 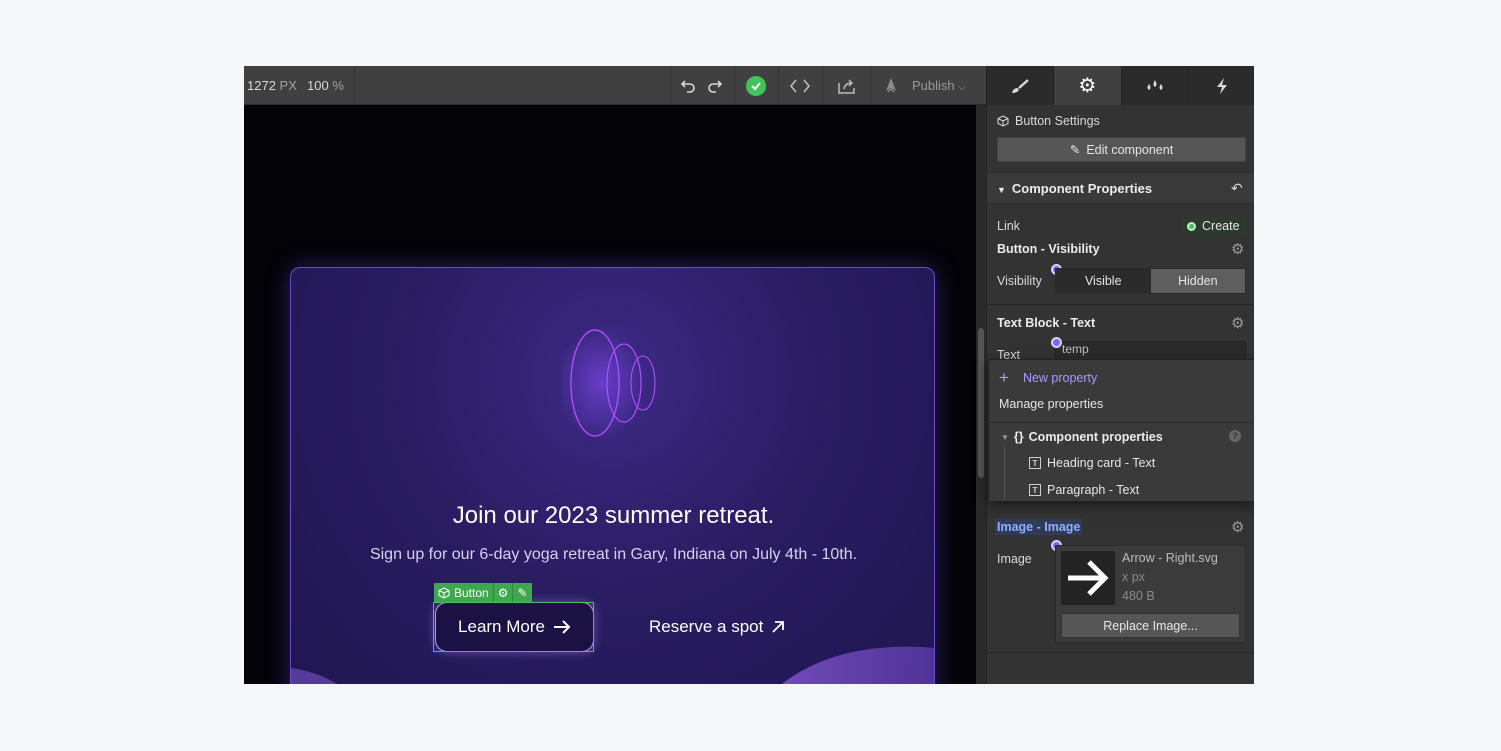 What do you see at coordinates (1130, 149) in the screenshot?
I see `edit-component-label: Edit component` at bounding box center [1130, 149].